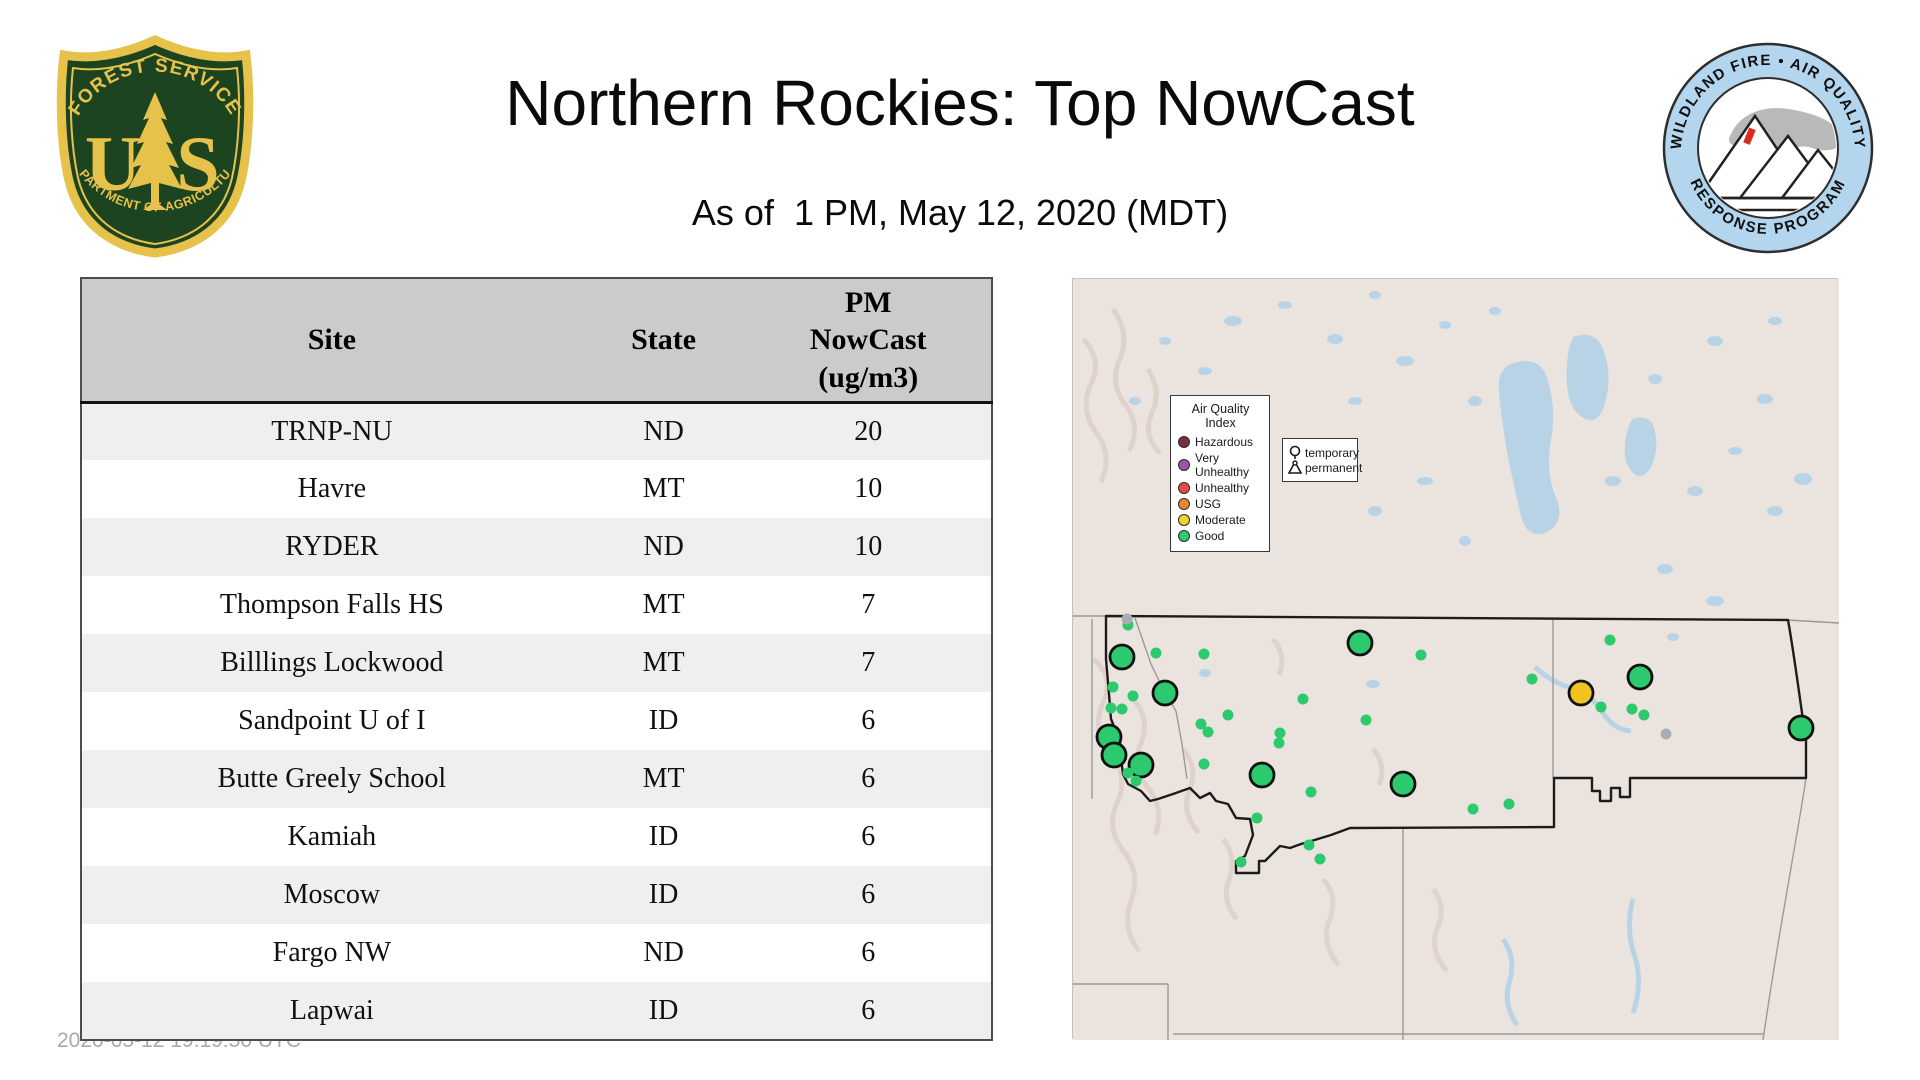 Image resolution: width=1920 pixels, height=1080 pixels. I want to click on aqi-legend-item: Good, so click(1220, 536).